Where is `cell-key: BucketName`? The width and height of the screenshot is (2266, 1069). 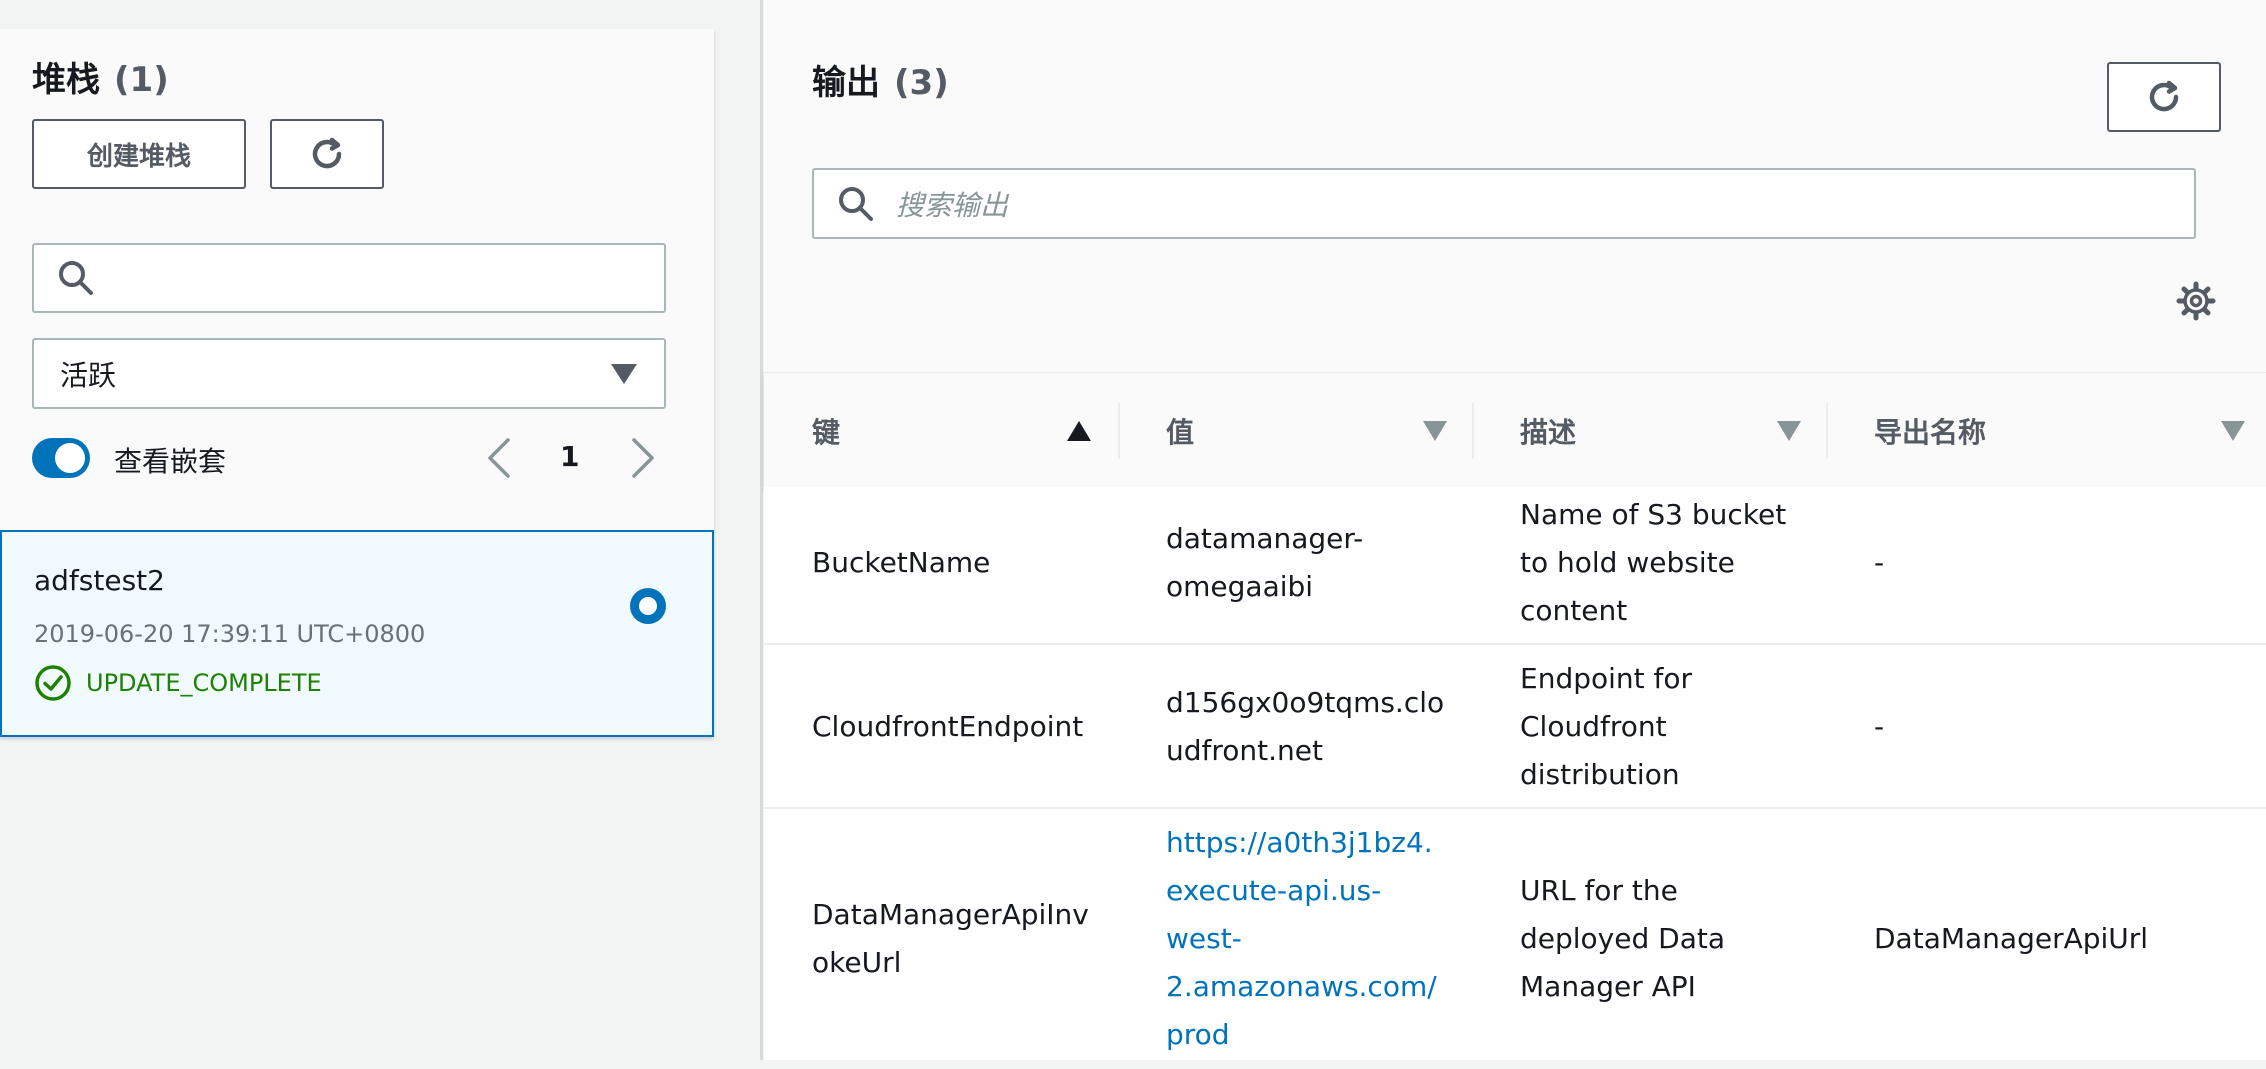 cell-key: BucketName is located at coordinates (901, 563).